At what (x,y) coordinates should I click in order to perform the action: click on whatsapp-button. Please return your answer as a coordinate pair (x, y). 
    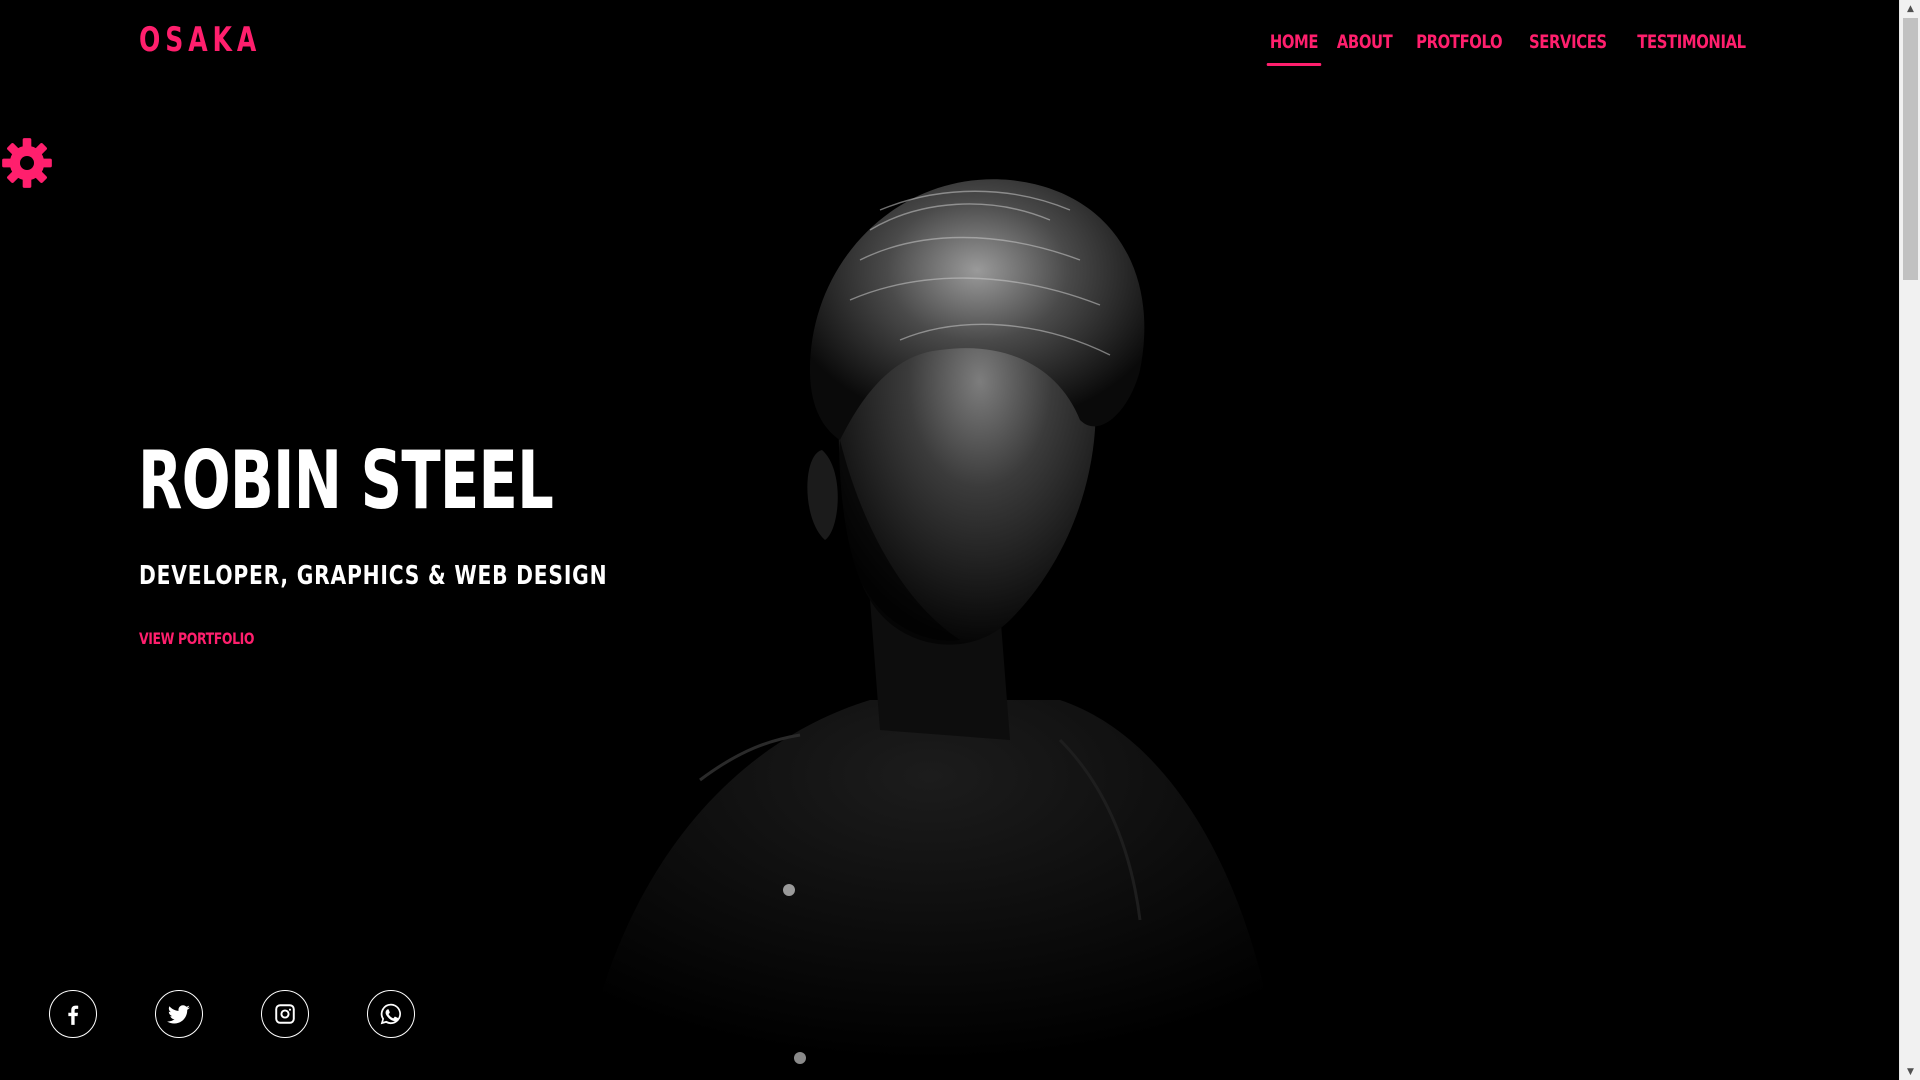
    Looking at the image, I should click on (391, 1014).